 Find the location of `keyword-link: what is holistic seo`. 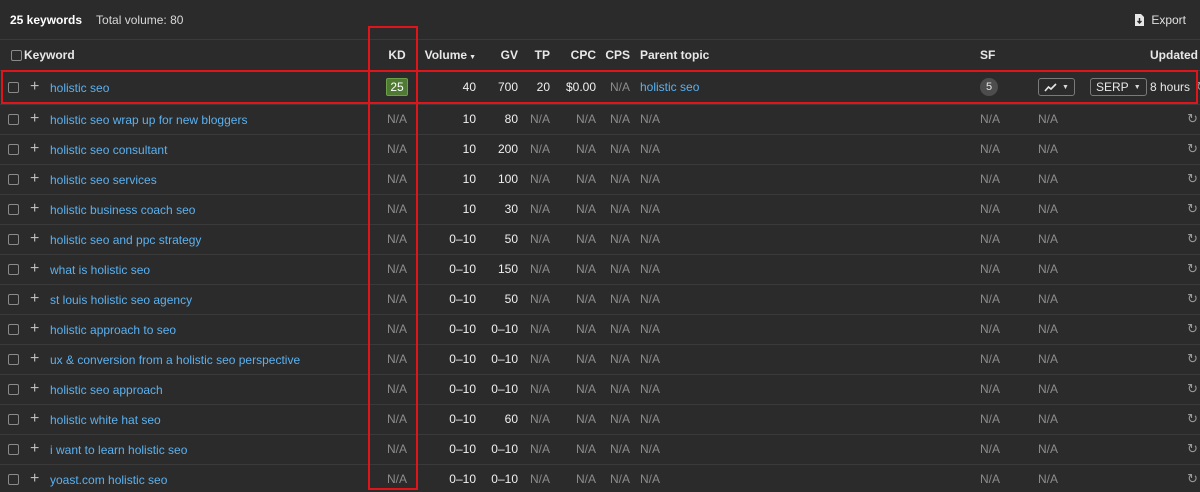

keyword-link: what is holistic seo is located at coordinates (100, 269).